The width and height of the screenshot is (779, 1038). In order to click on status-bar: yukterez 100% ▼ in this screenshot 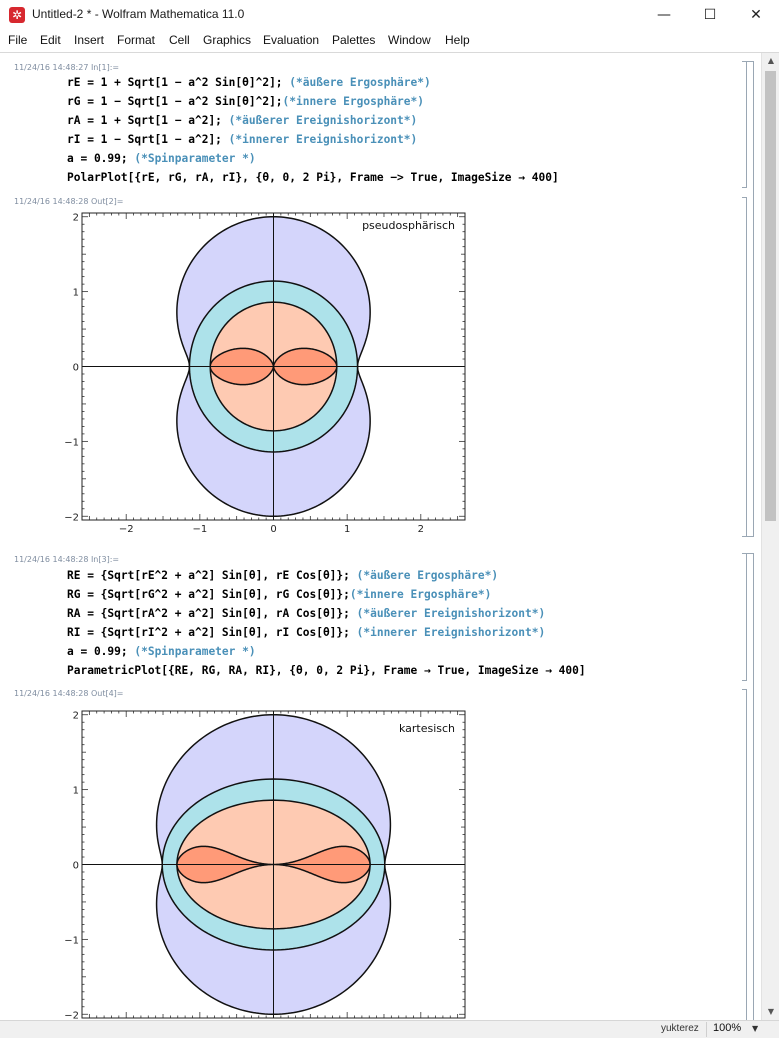, I will do `click(389, 1029)`.